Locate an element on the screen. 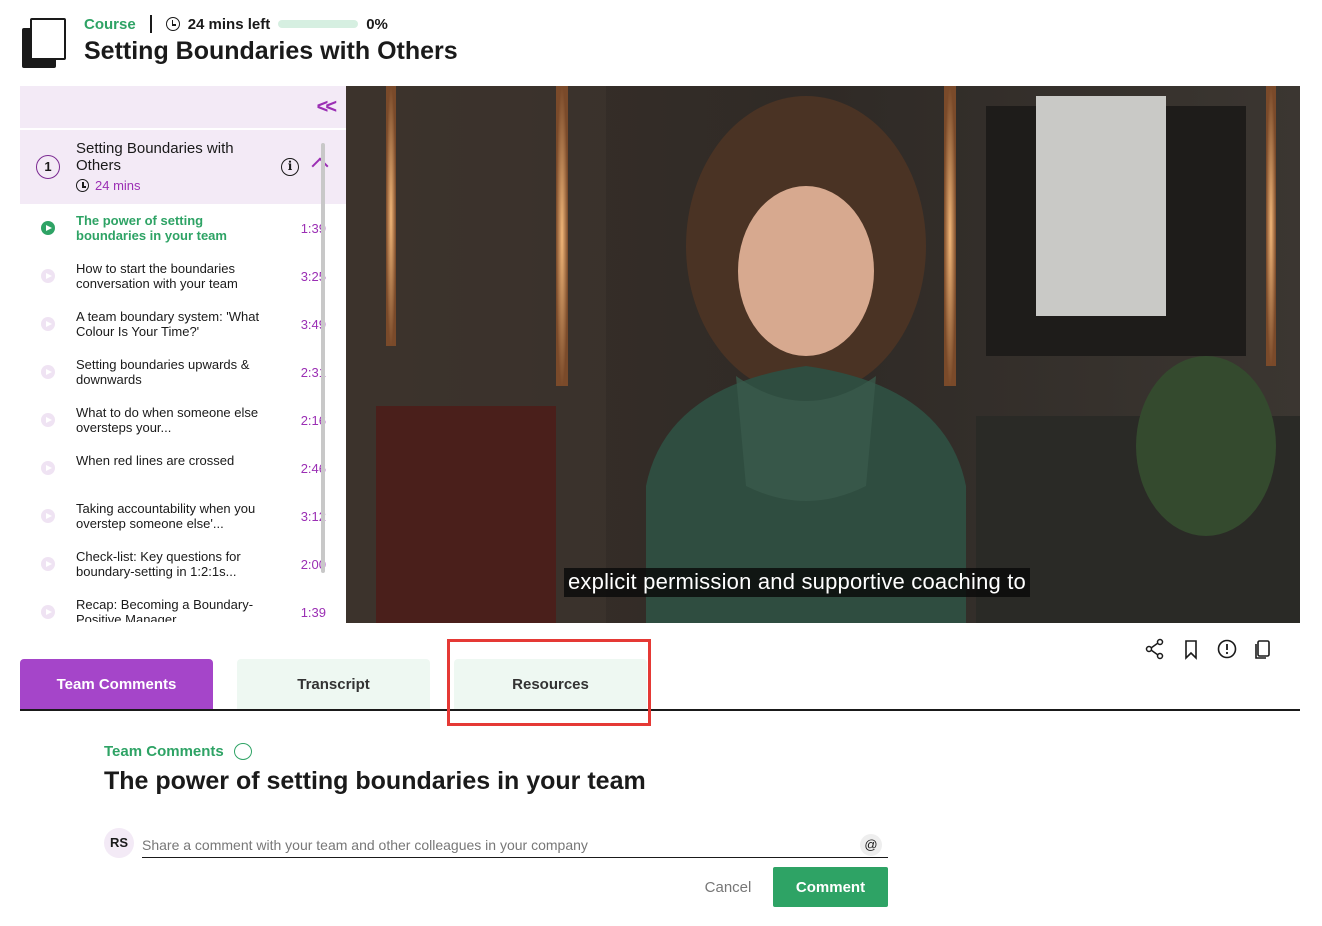 The width and height of the screenshot is (1322, 926). page-title: Setting Boundaries with Others is located at coordinates (271, 51).